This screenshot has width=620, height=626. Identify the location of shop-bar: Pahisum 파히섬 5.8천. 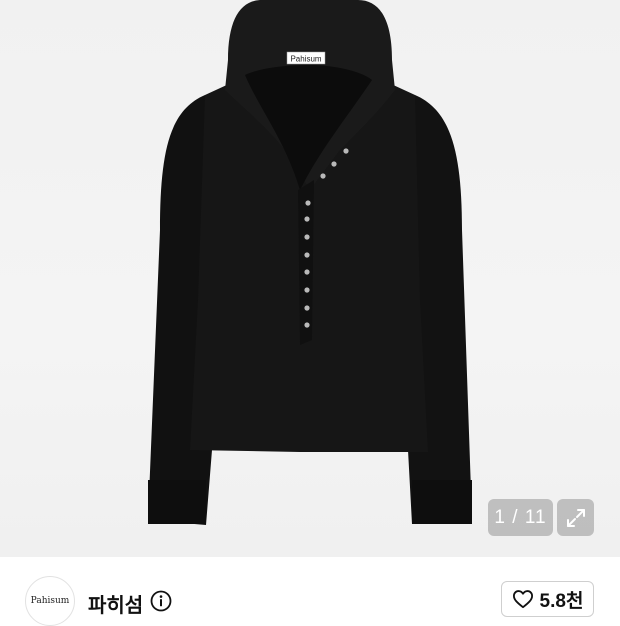
(310, 591).